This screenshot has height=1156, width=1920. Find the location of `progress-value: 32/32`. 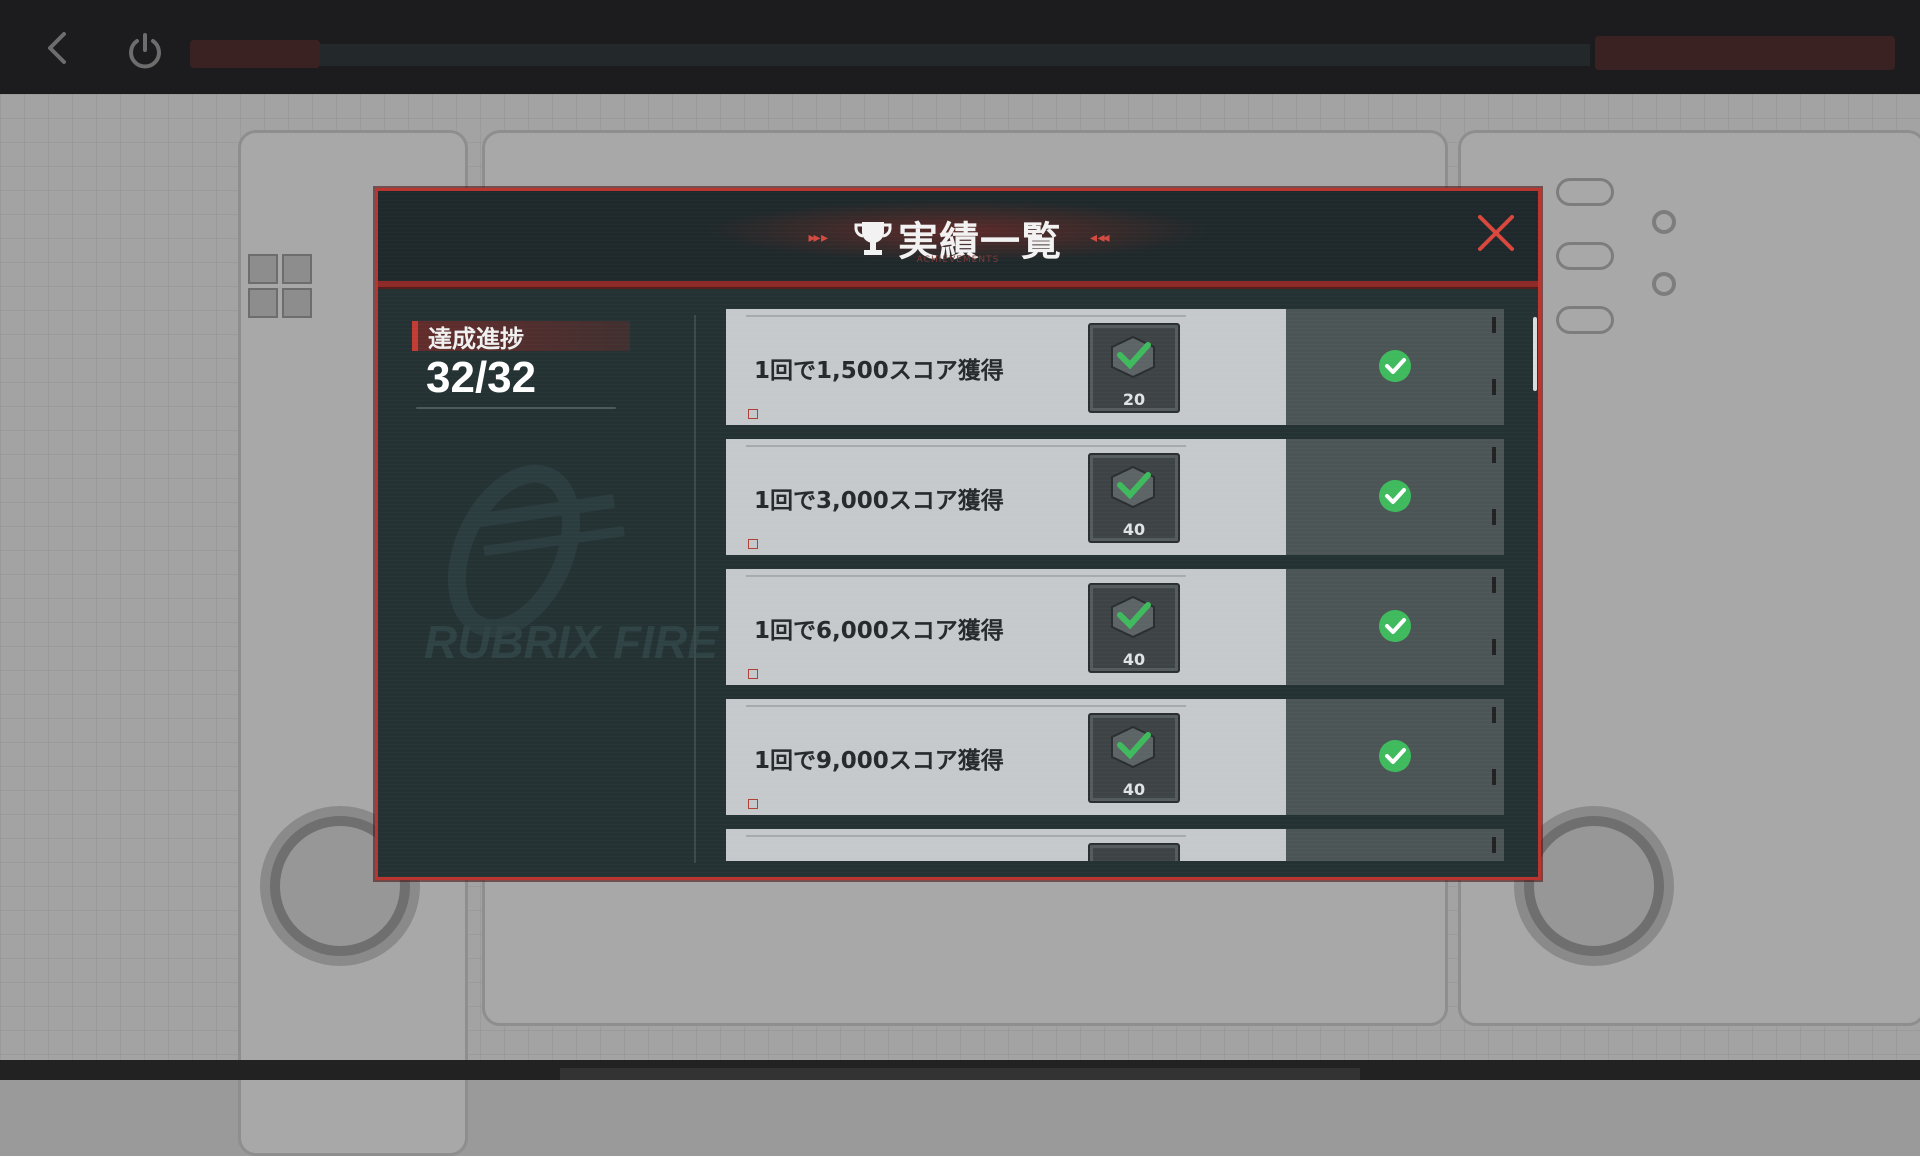

progress-value: 32/32 is located at coordinates (481, 377).